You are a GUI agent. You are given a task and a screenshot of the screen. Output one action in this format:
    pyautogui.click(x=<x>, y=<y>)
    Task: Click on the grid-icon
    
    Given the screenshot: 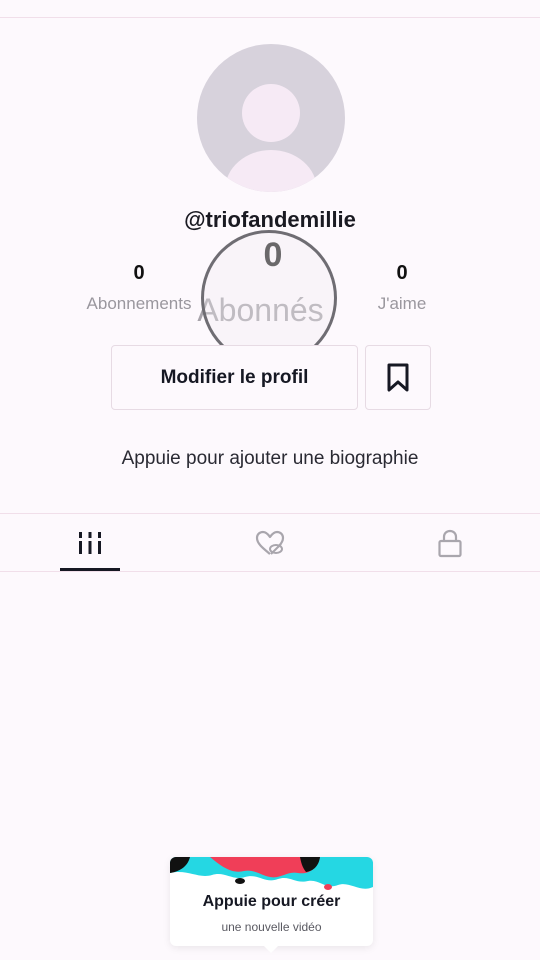 What is the action you would take?
    pyautogui.click(x=90, y=542)
    